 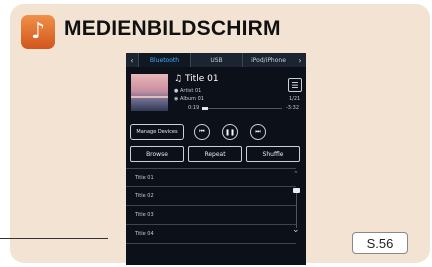 I want to click on scroll-up-icon: ⌃, so click(x=296, y=174).